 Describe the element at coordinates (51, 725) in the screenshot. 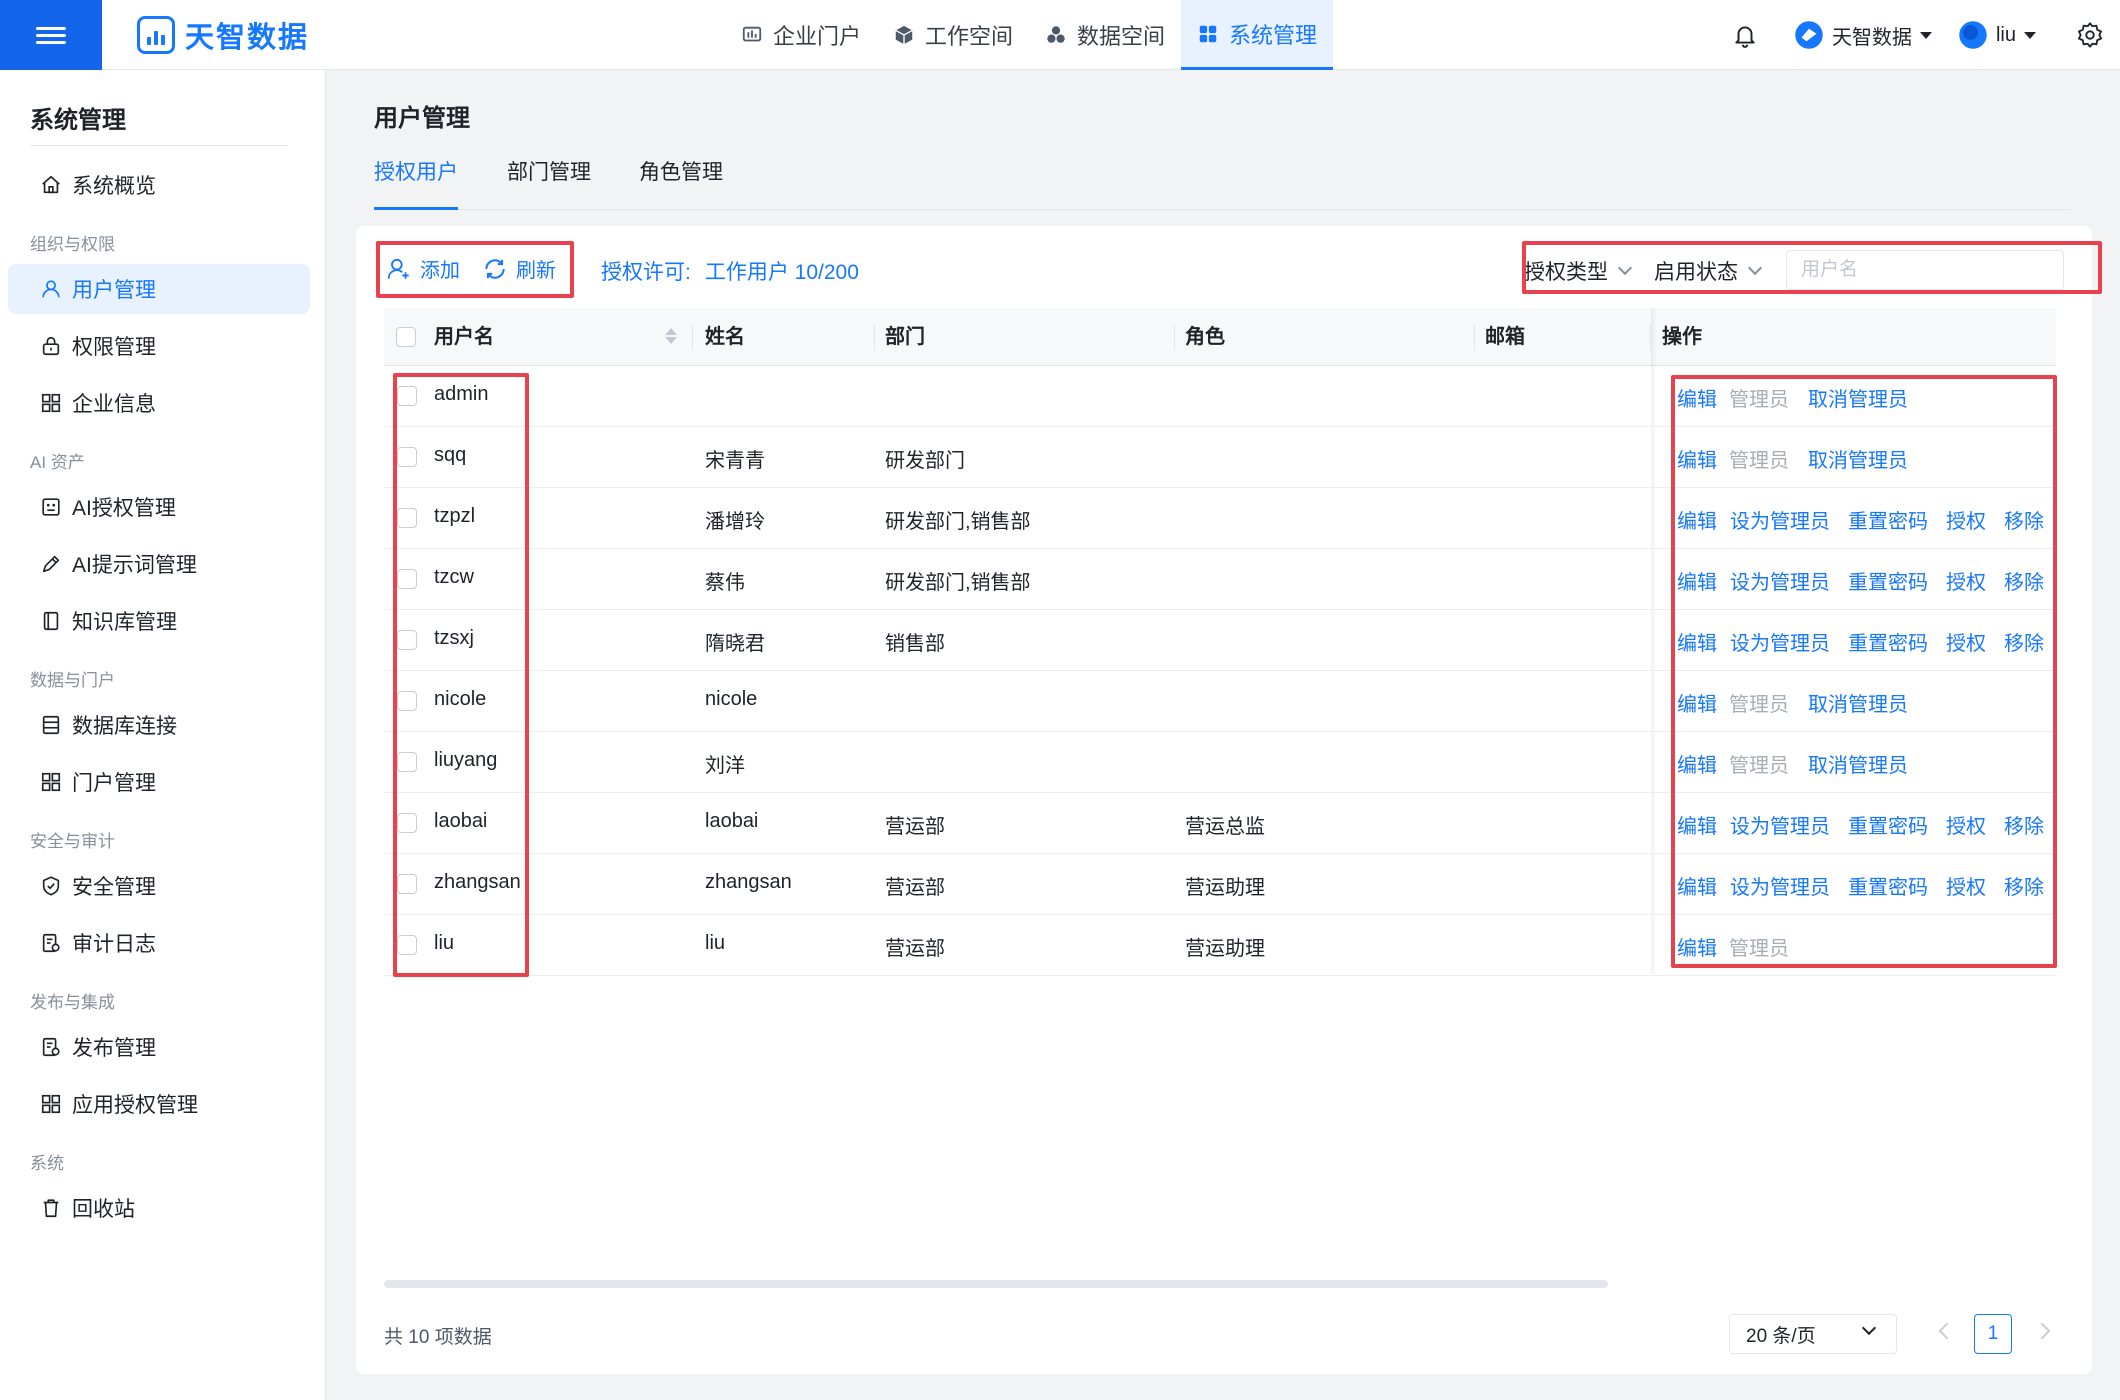

I see `database-icon` at that location.